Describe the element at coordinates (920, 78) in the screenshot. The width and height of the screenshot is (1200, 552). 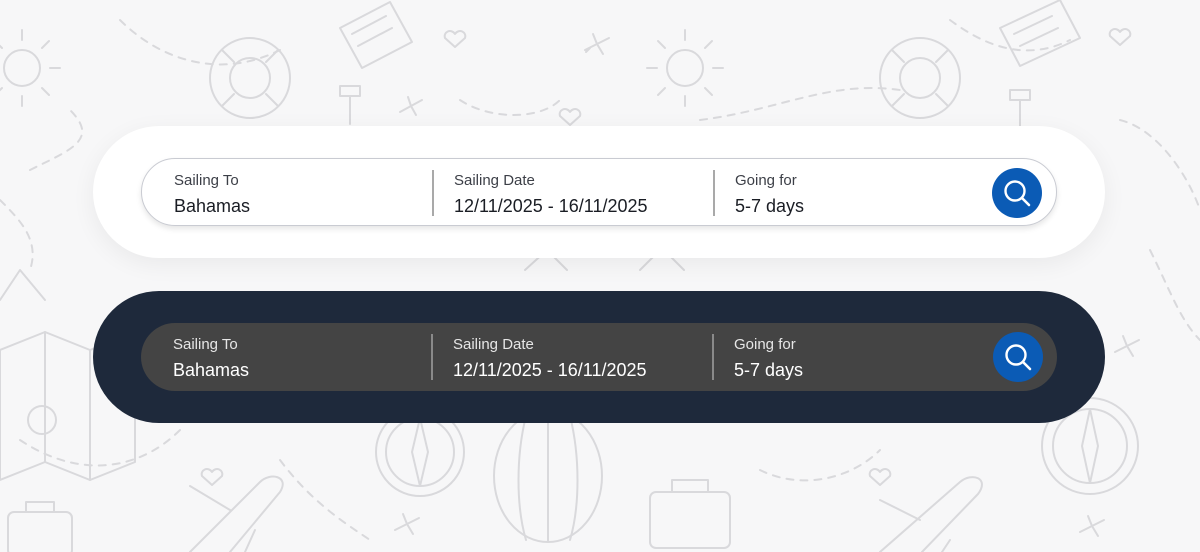
I see `life-ring-icon` at that location.